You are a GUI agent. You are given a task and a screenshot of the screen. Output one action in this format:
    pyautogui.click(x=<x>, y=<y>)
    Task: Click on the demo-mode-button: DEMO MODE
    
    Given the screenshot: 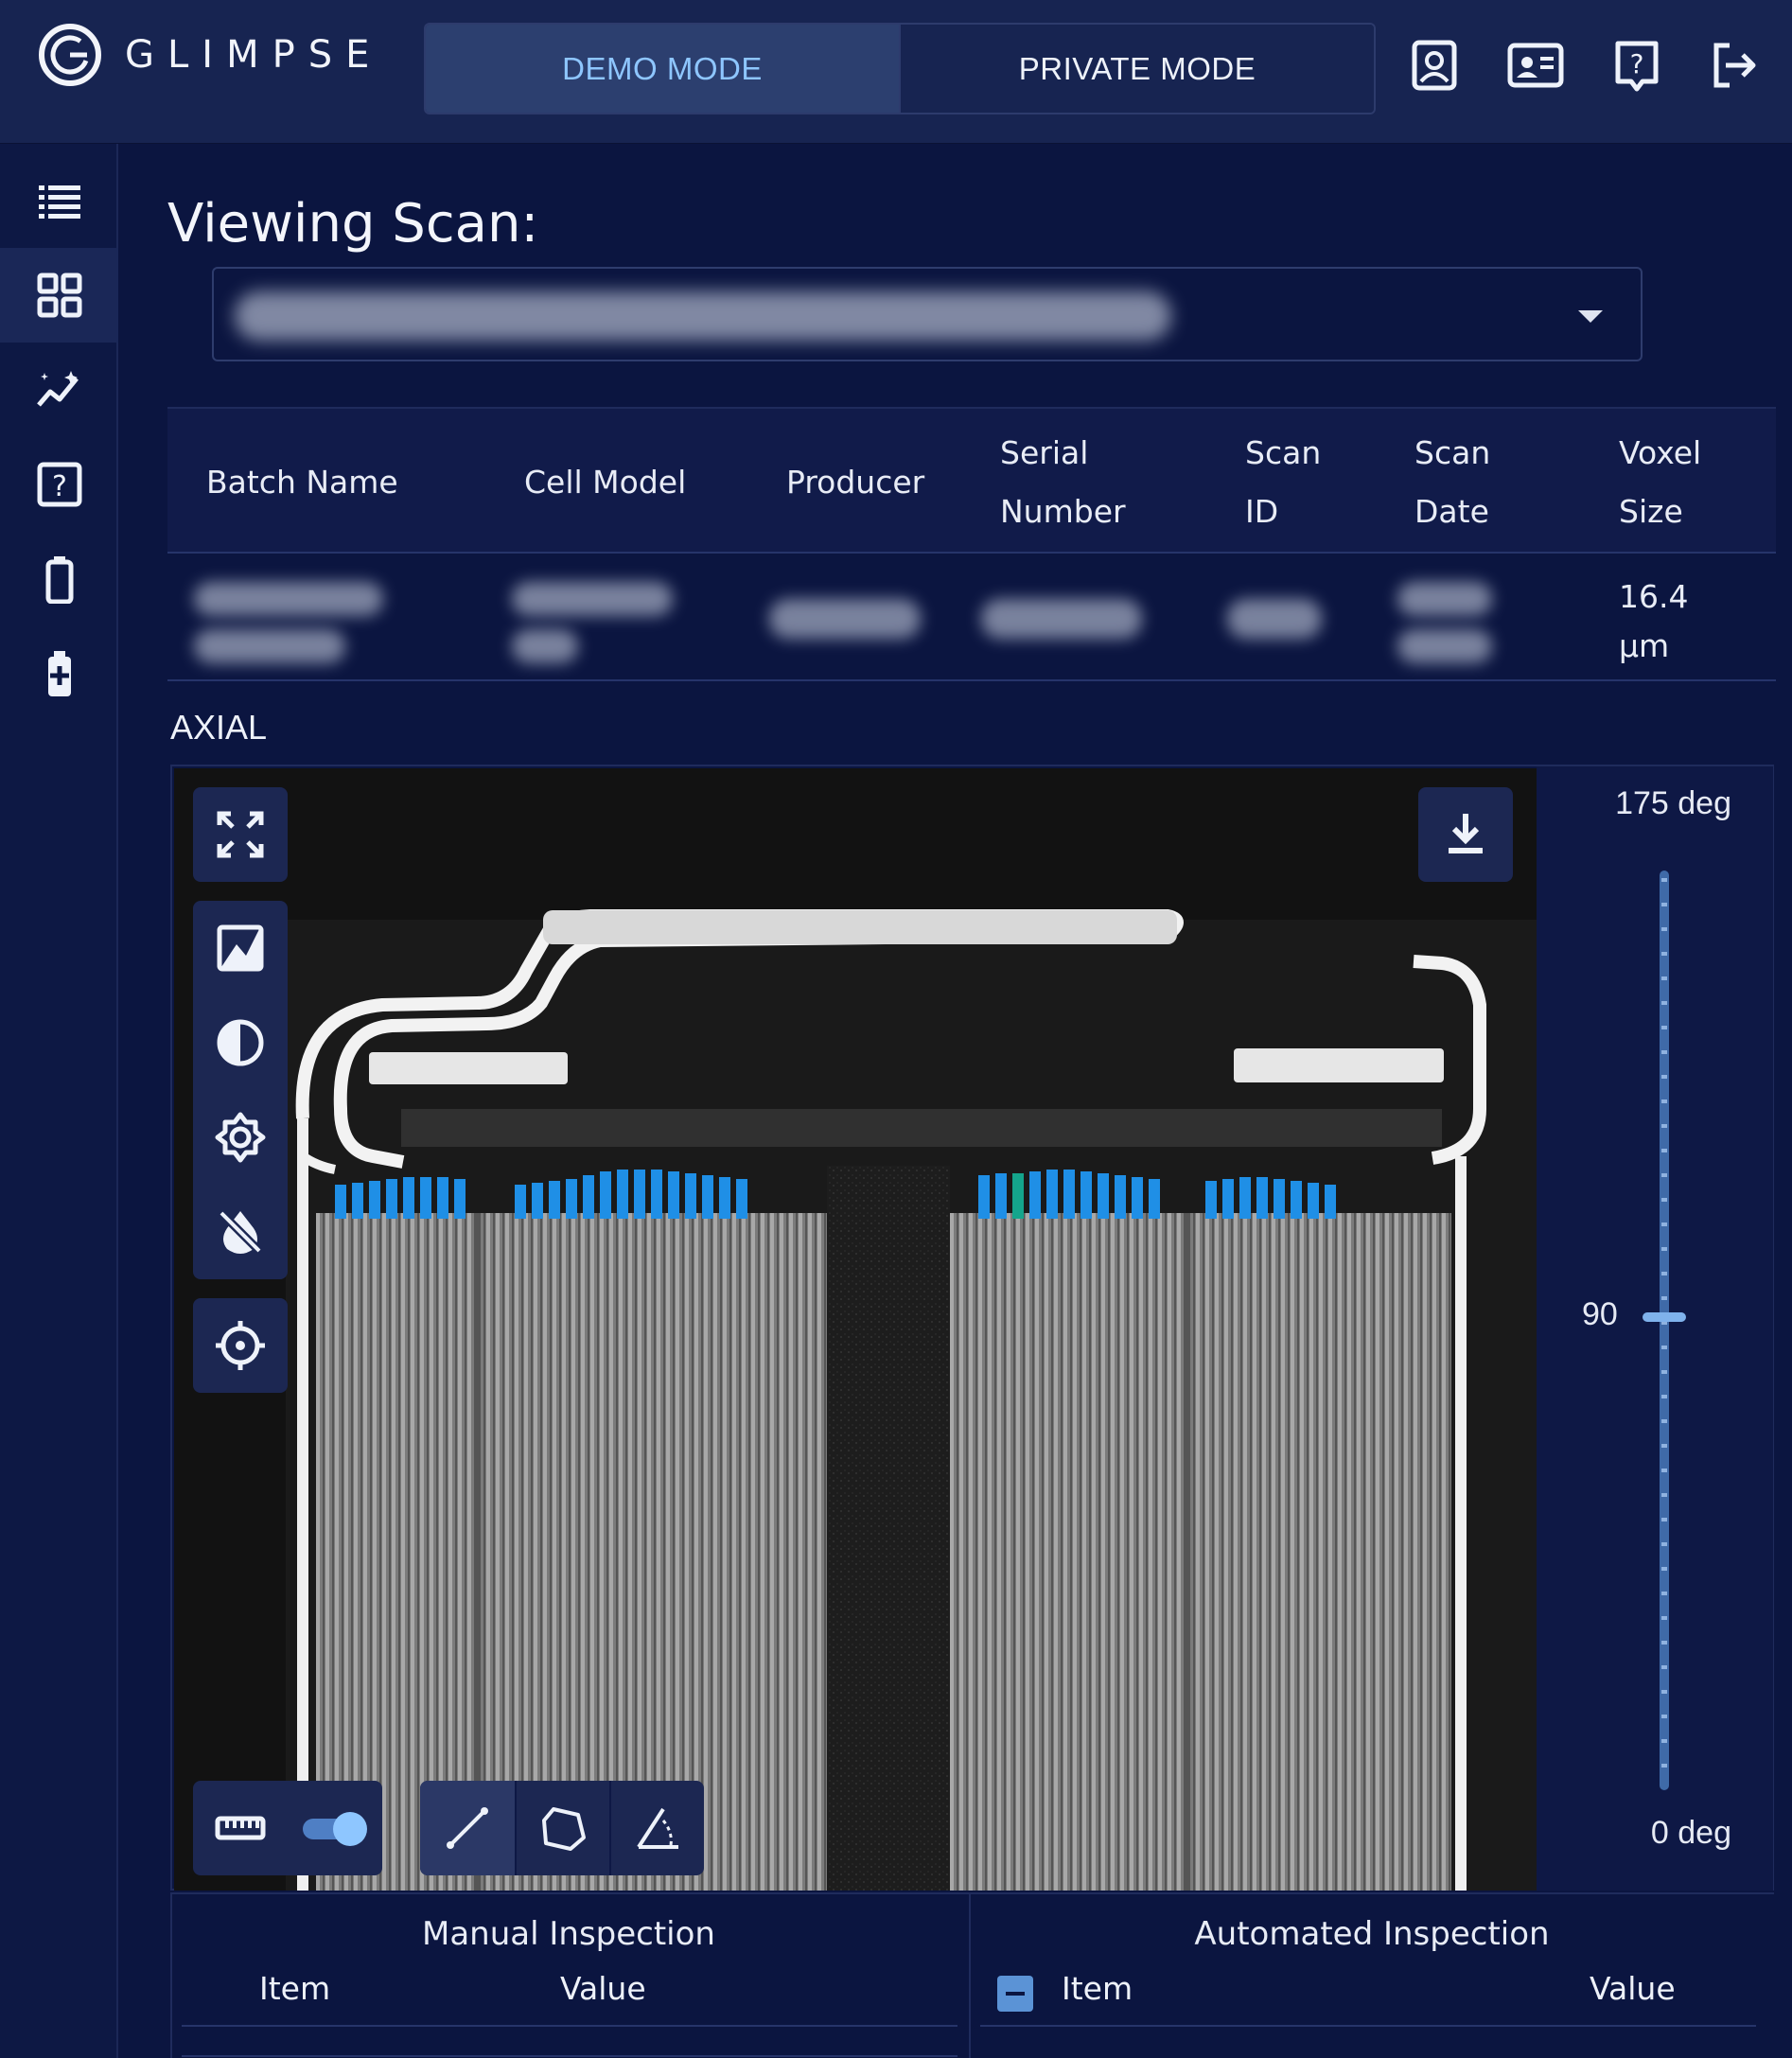 What is the action you would take?
    pyautogui.click(x=663, y=69)
    